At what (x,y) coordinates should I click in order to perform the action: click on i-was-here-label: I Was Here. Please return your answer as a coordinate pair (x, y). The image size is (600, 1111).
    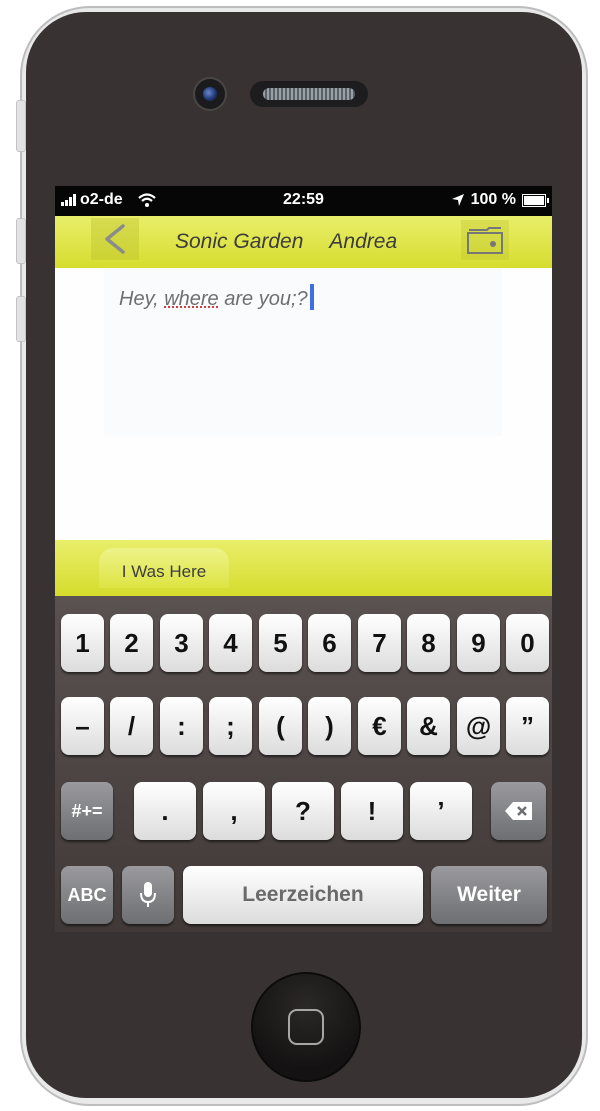
    Looking at the image, I should click on (164, 571).